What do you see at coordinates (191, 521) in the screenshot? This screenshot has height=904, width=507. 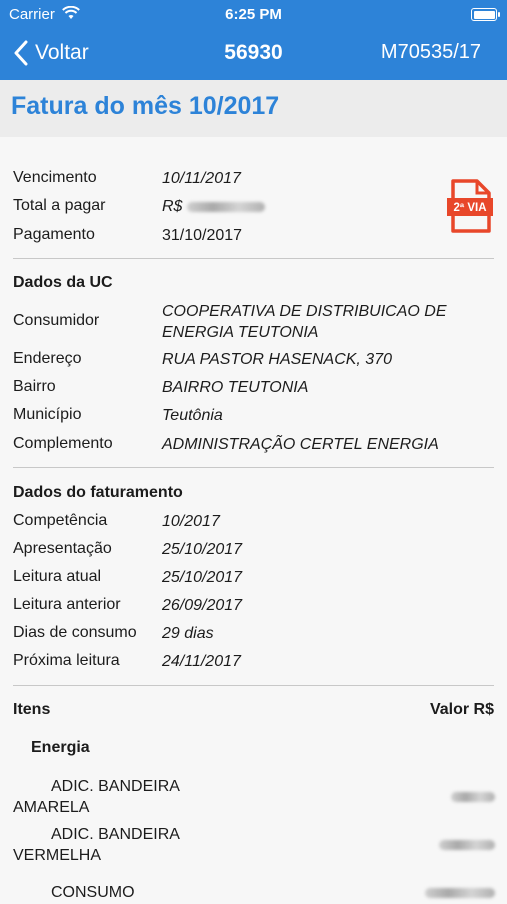 I see `competencia-value: 10/2017` at bounding box center [191, 521].